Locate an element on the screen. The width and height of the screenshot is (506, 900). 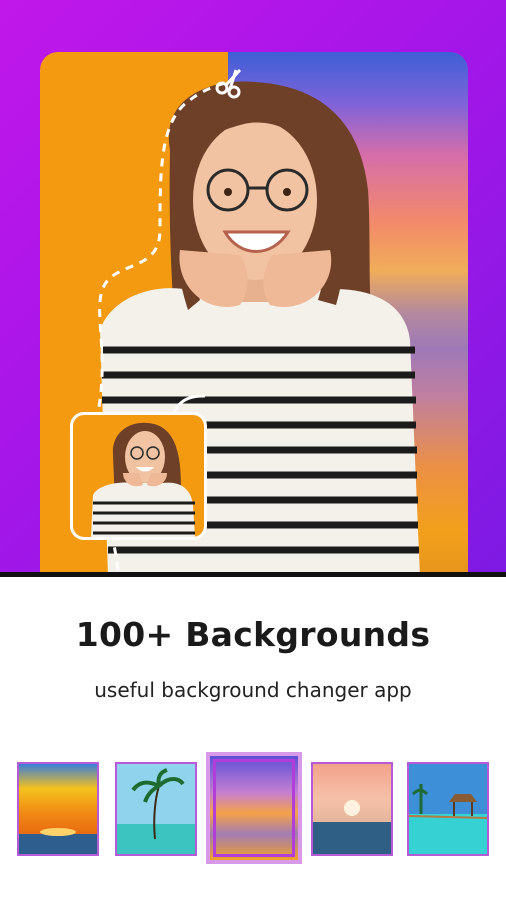
purple-sunset-sea-image is located at coordinates (254, 808).